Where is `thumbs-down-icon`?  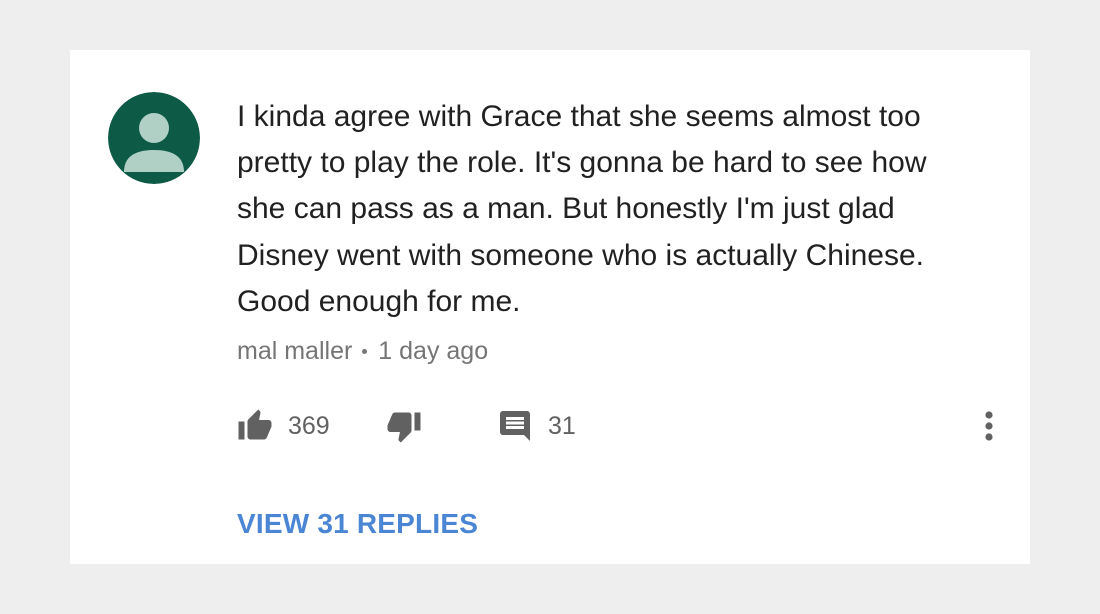
thumbs-down-icon is located at coordinates (404, 427).